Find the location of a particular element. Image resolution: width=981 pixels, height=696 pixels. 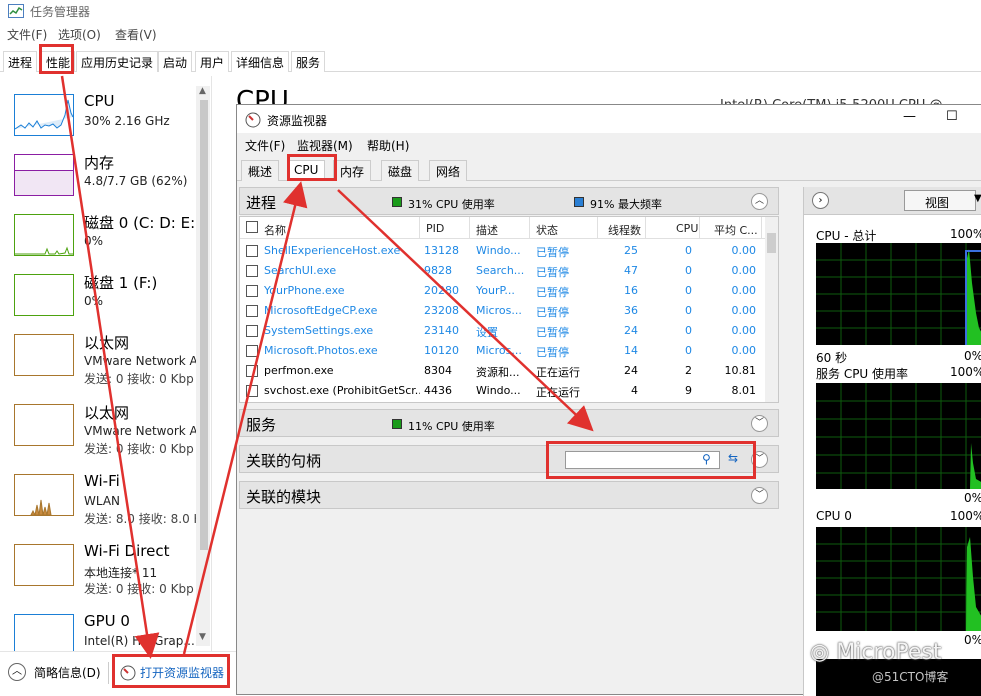

sidebar-item-wifi: Wi-Fi WLAN 发送: 8.0 接收: 8.0 K is located at coordinates (100, 499).